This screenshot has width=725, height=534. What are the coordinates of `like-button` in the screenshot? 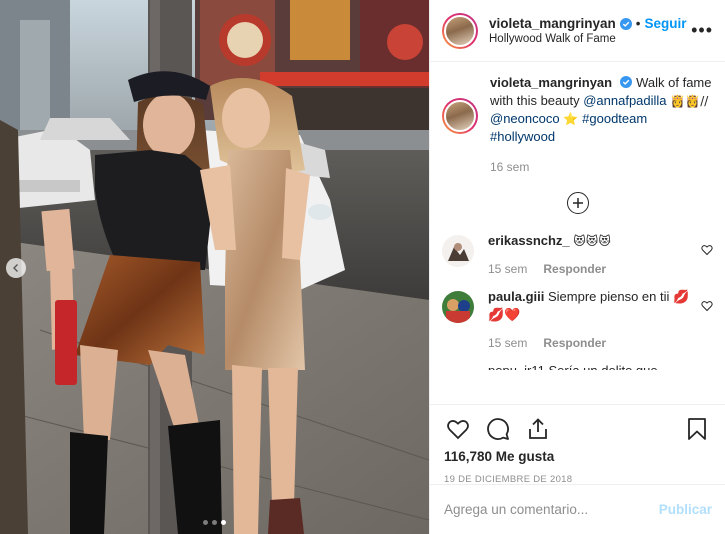 It's located at (458, 429).